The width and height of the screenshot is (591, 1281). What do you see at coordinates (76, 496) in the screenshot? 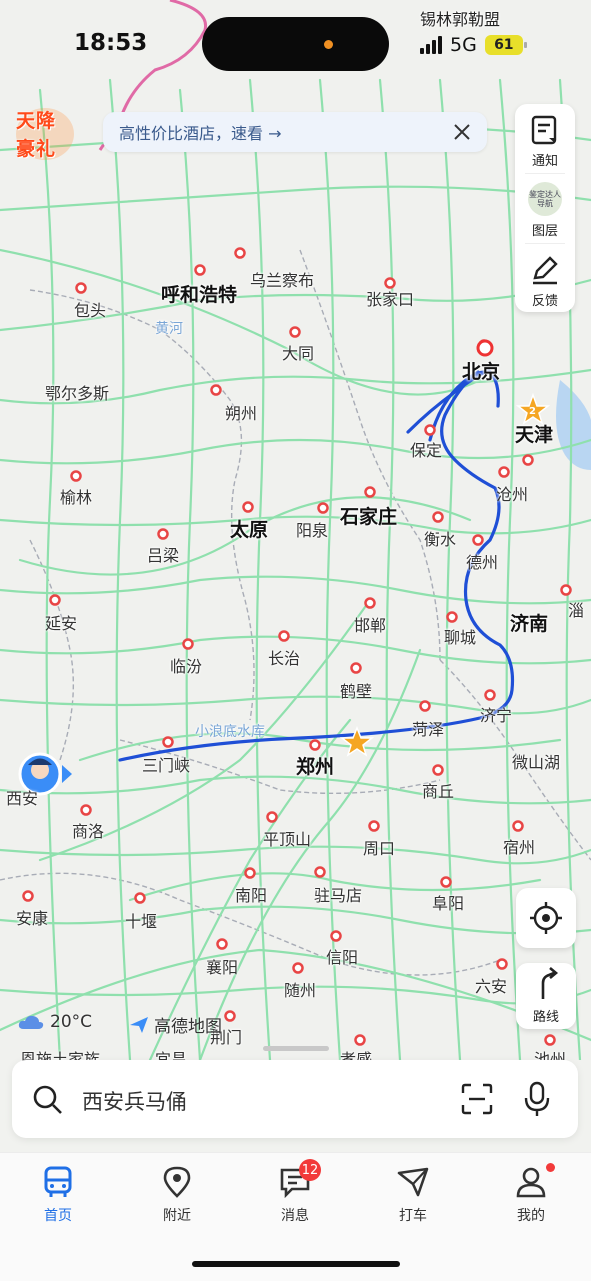
I see `city-label: 榆林` at bounding box center [76, 496].